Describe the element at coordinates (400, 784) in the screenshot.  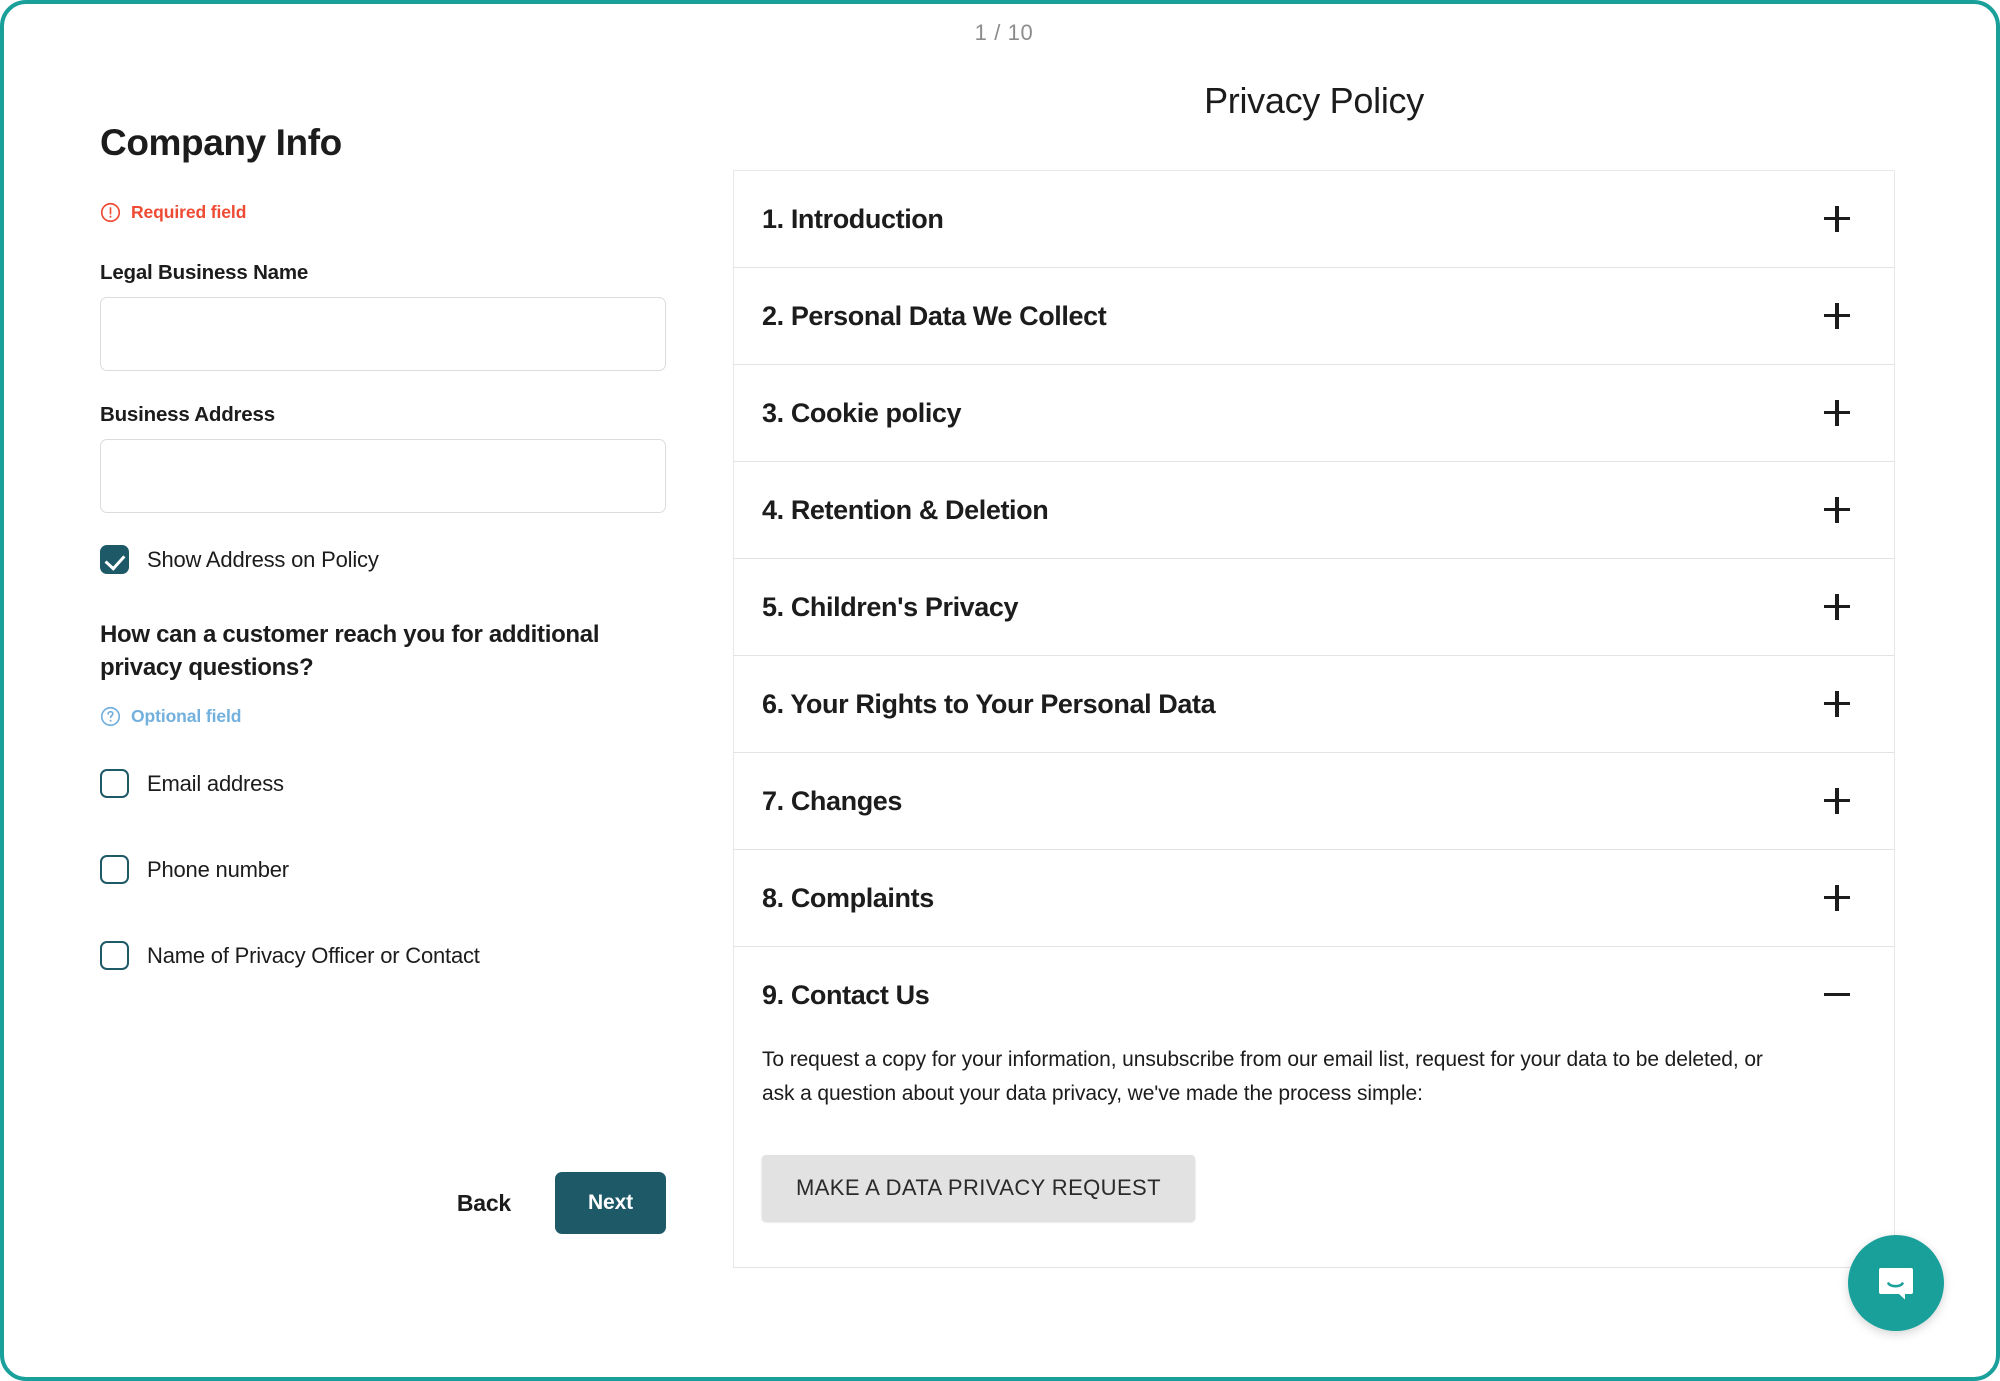
I see `contact-option-email: Email address` at that location.